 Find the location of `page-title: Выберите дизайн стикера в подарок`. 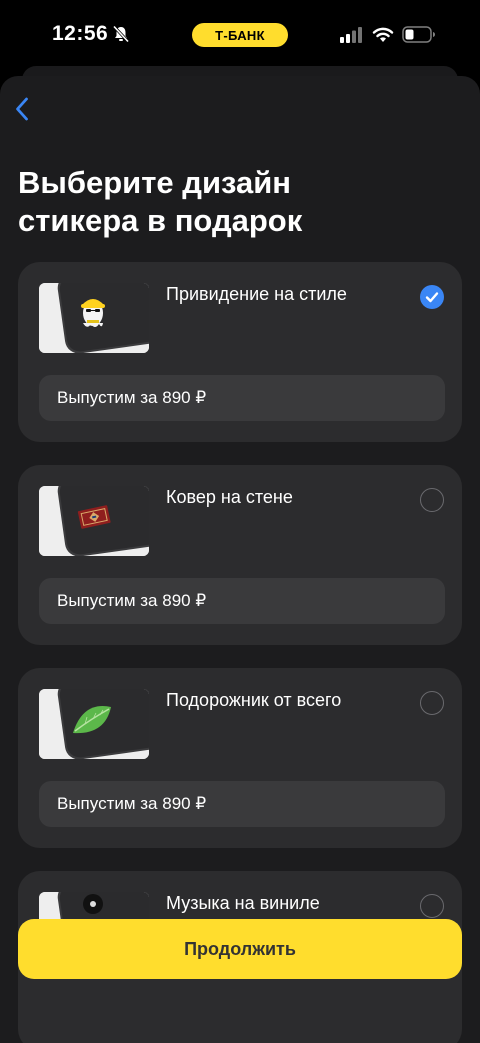

page-title: Выберите дизайн стикера в подарок is located at coordinates (238, 202).